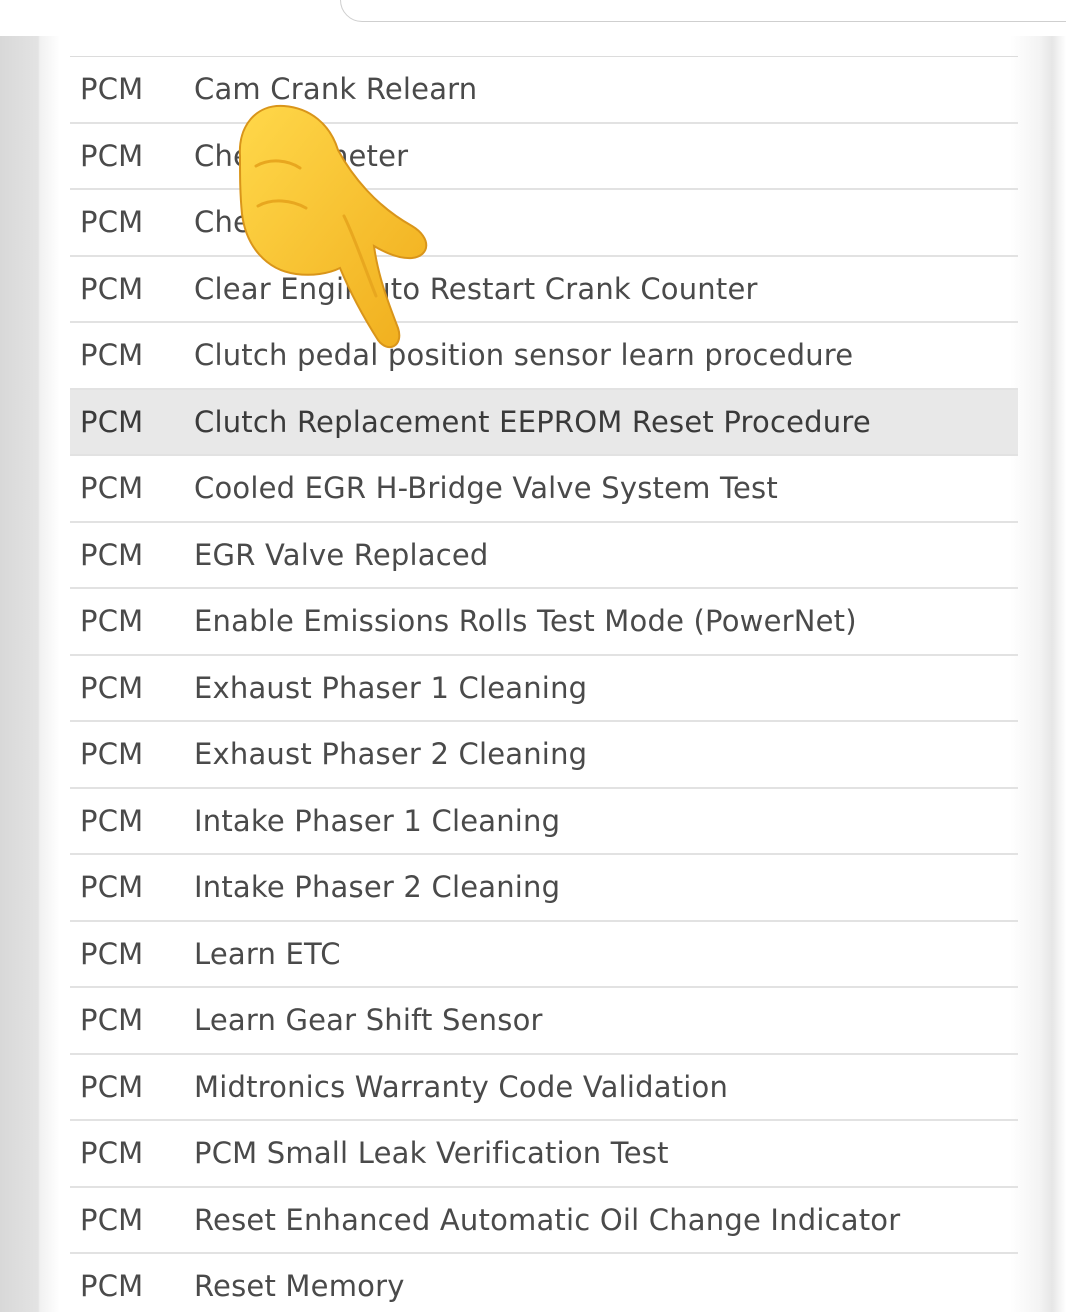 The image size is (1066, 1312). Describe the element at coordinates (544, 223) in the screenshot. I see `list-item: PCM Che` at that location.